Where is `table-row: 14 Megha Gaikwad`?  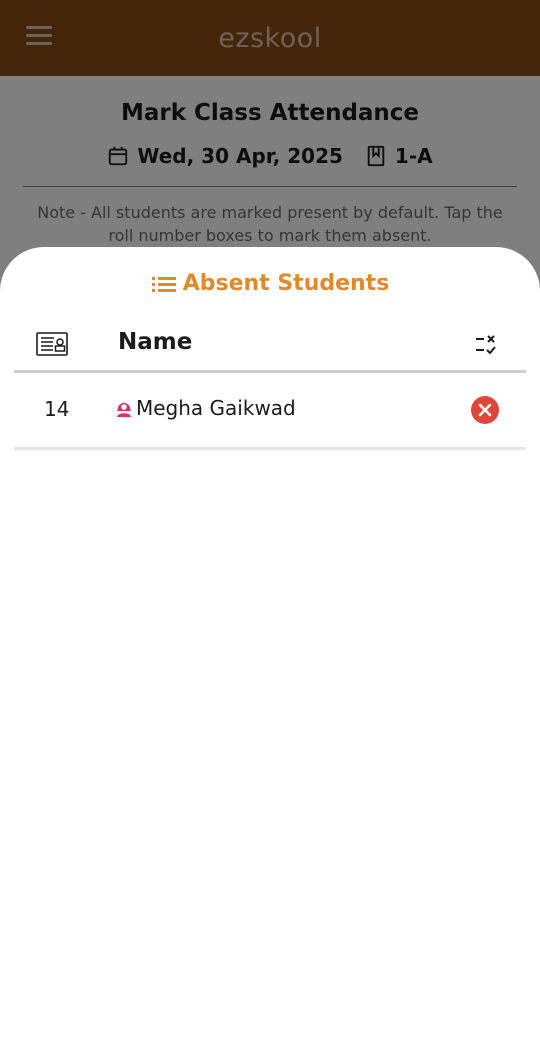 table-row: 14 Megha Gaikwad is located at coordinates (270, 411).